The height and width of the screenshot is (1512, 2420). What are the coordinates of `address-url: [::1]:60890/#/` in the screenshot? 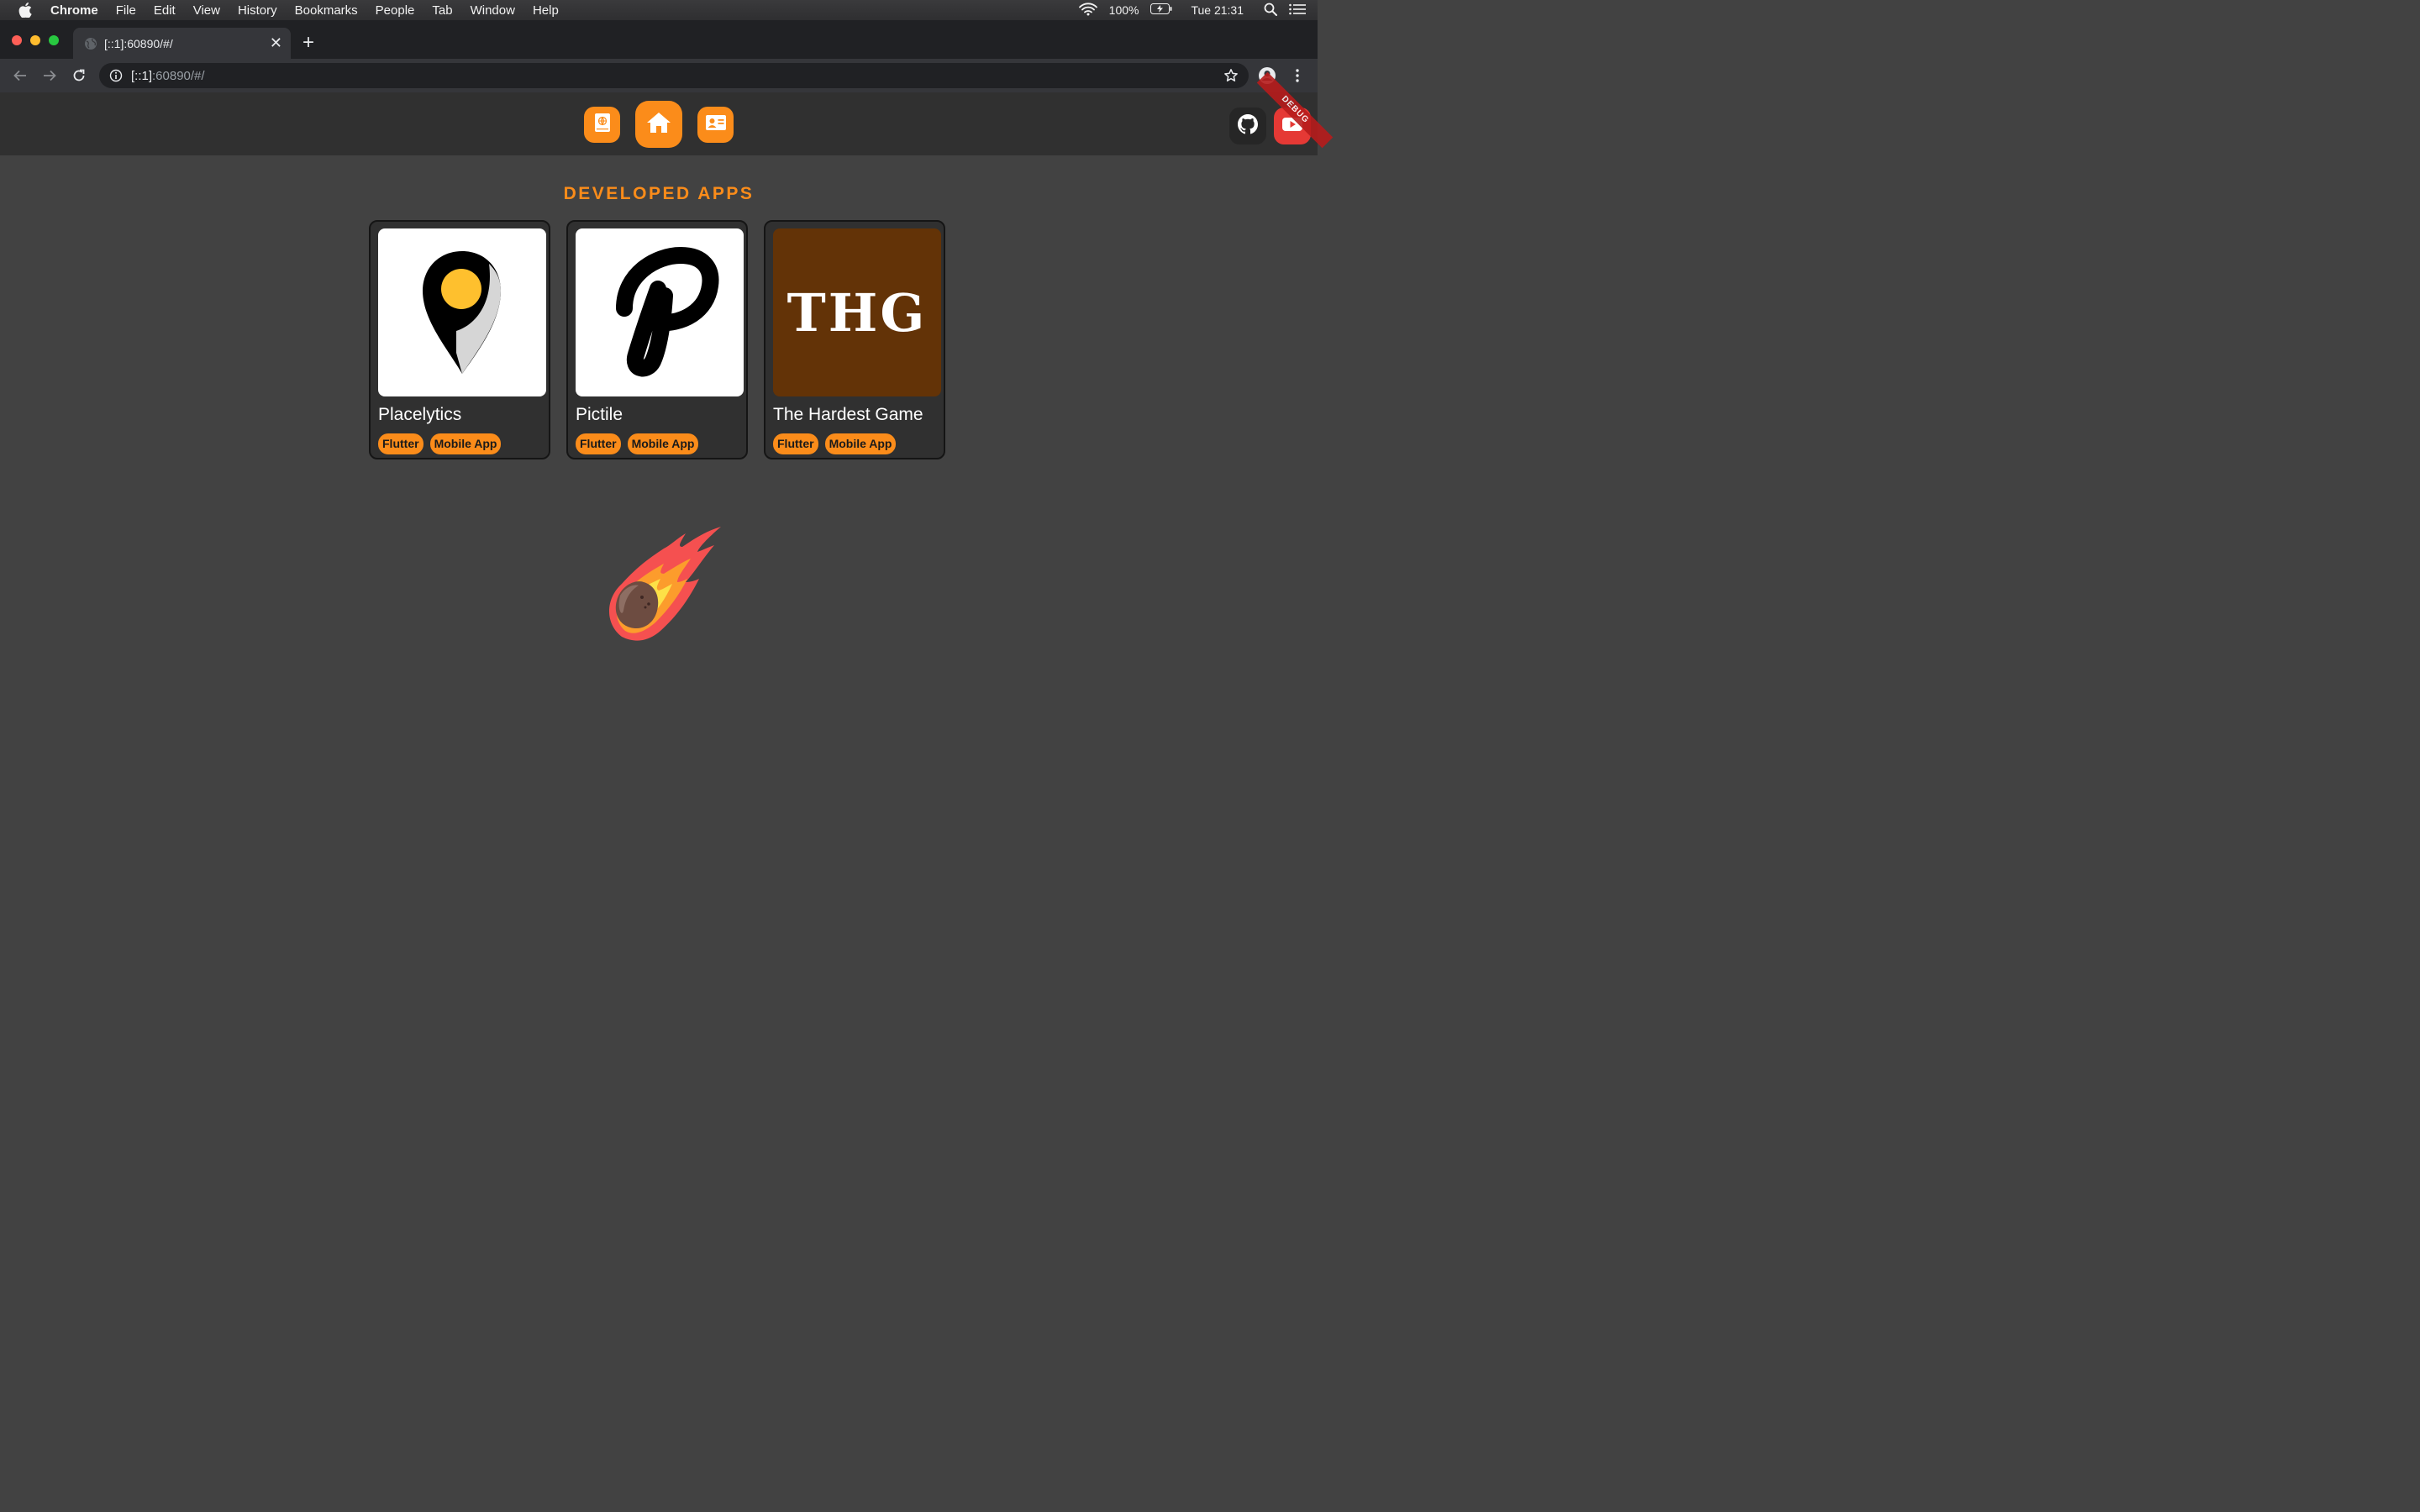 It's located at (168, 76).